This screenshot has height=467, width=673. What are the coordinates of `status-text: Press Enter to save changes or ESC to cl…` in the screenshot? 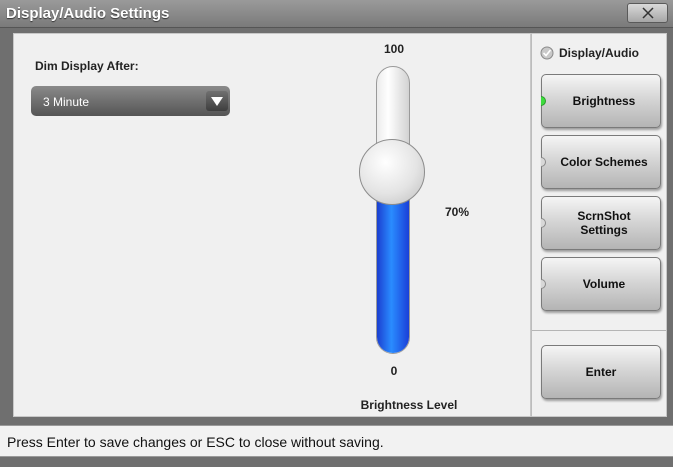 It's located at (195, 442).